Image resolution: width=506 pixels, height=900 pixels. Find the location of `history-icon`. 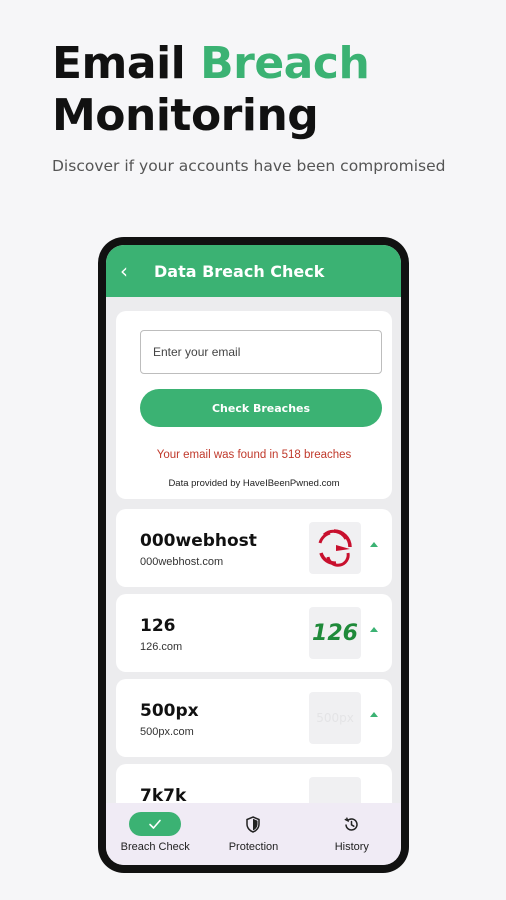

history-icon is located at coordinates (351, 823).